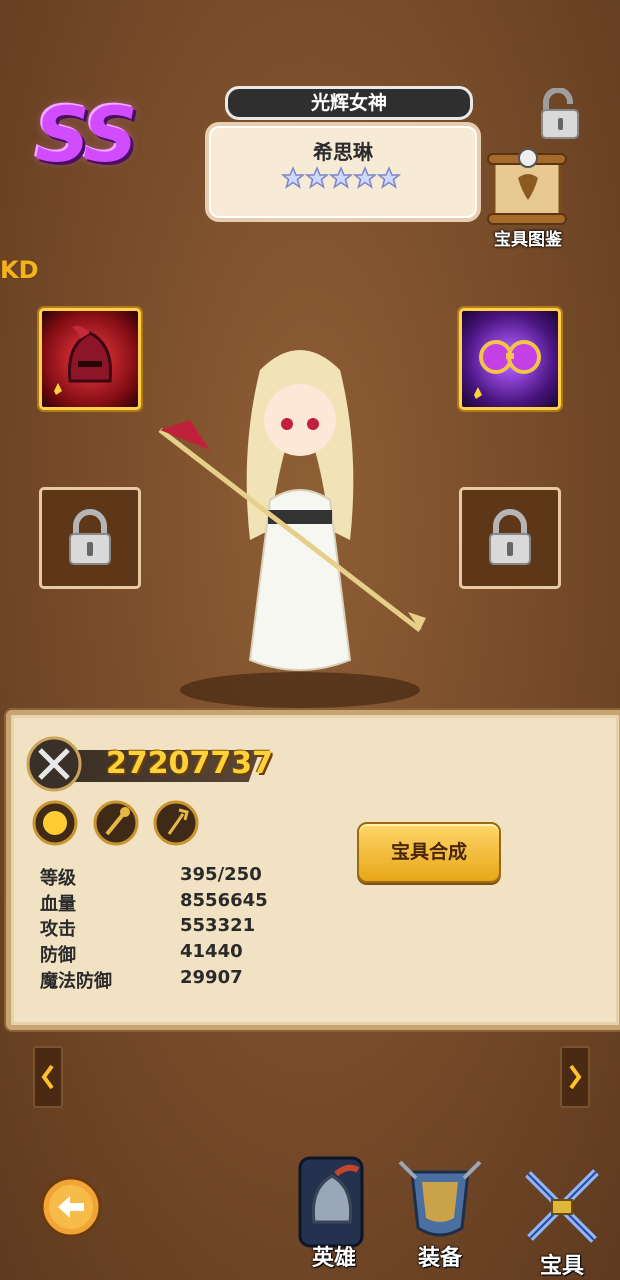  I want to click on crossed-blades-icon, so click(562, 1206).